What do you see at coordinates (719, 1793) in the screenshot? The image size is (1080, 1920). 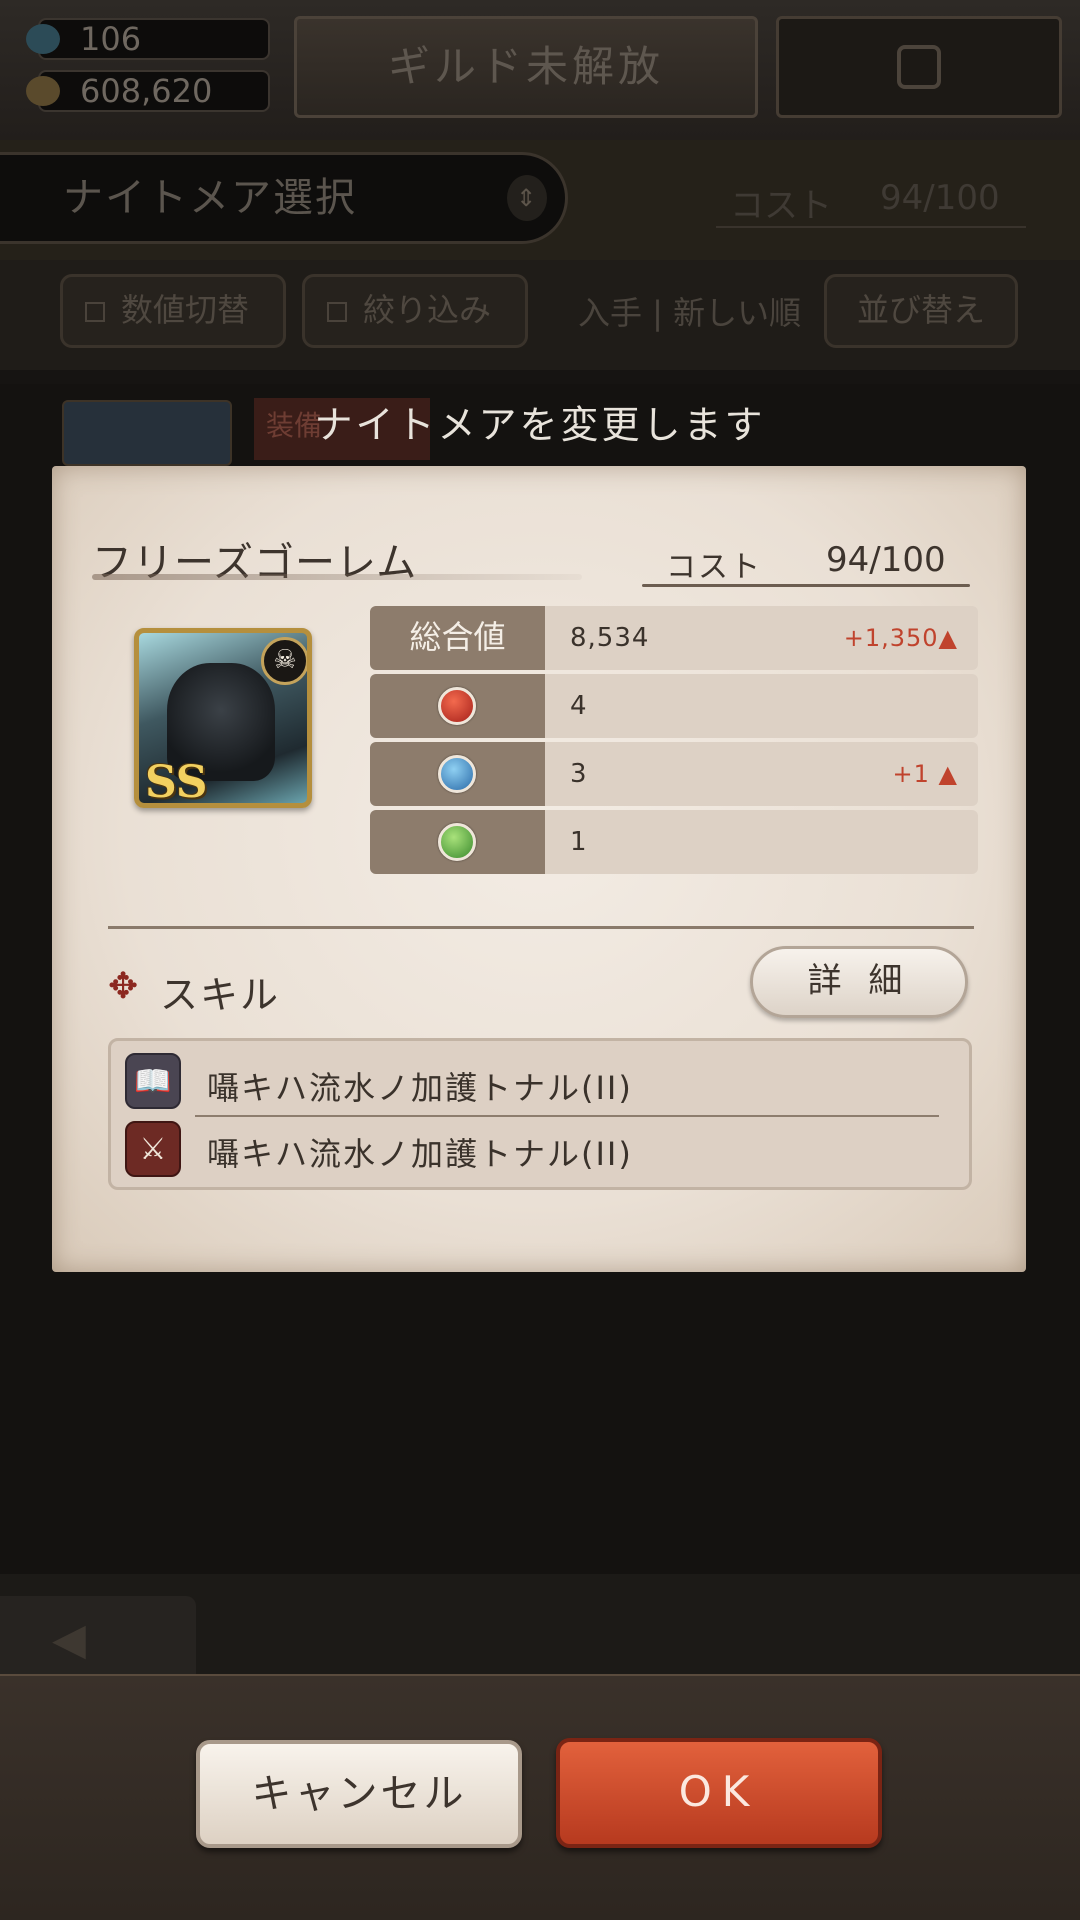 I see `ok-button: OK` at bounding box center [719, 1793].